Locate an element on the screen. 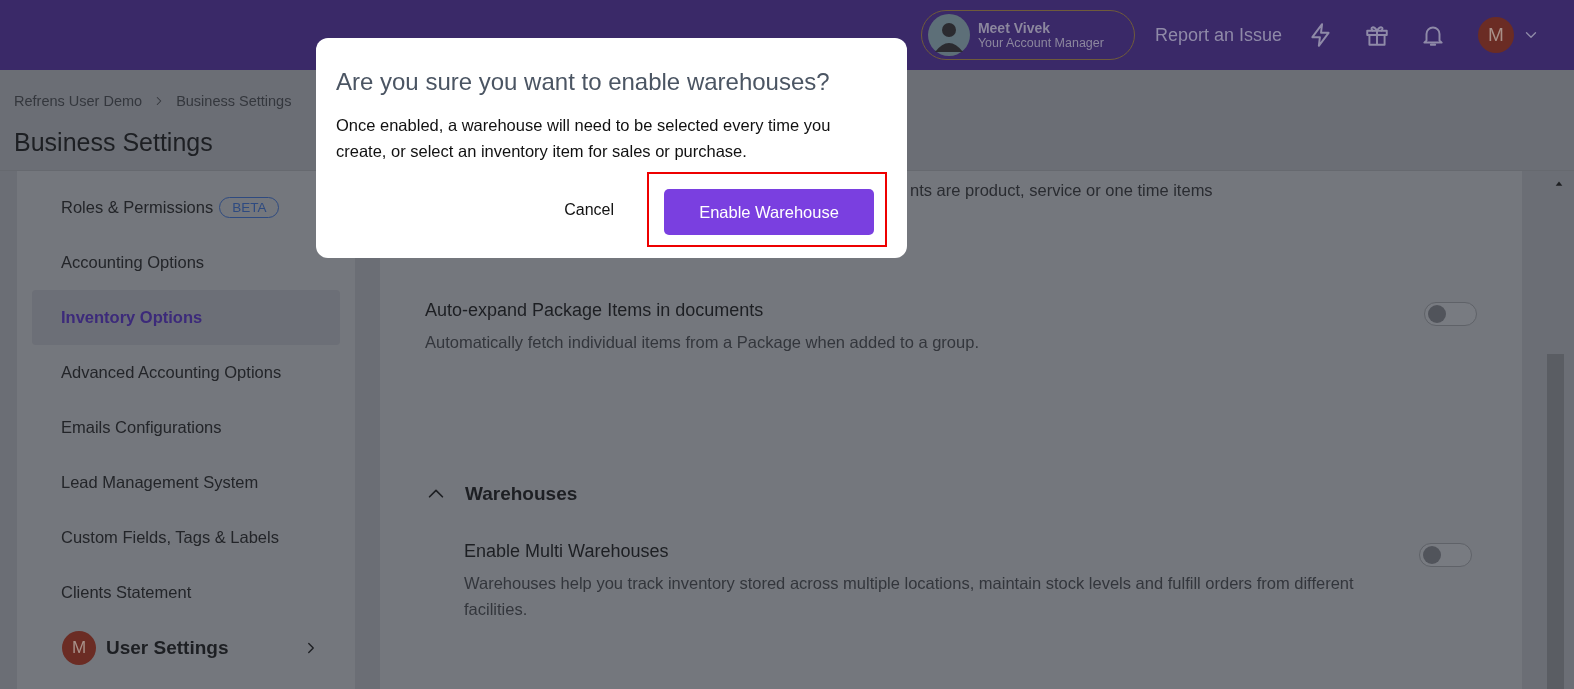  setting-title: Enable Multi Warehouses is located at coordinates (567, 551).